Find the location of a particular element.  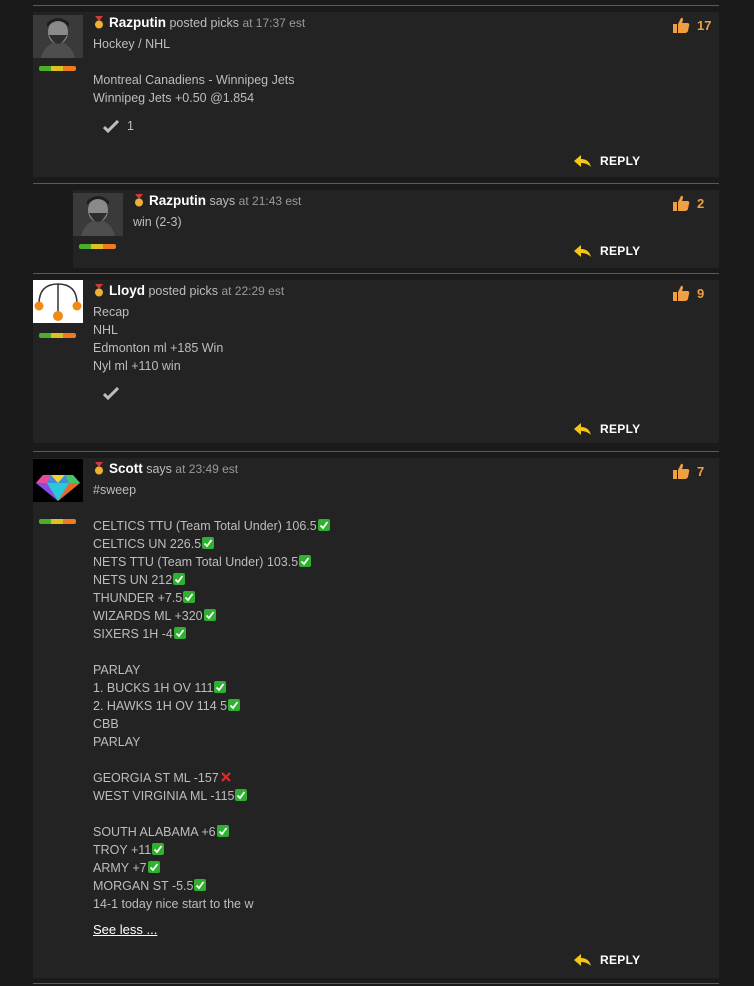

checkmark-icon is located at coordinates (111, 126).